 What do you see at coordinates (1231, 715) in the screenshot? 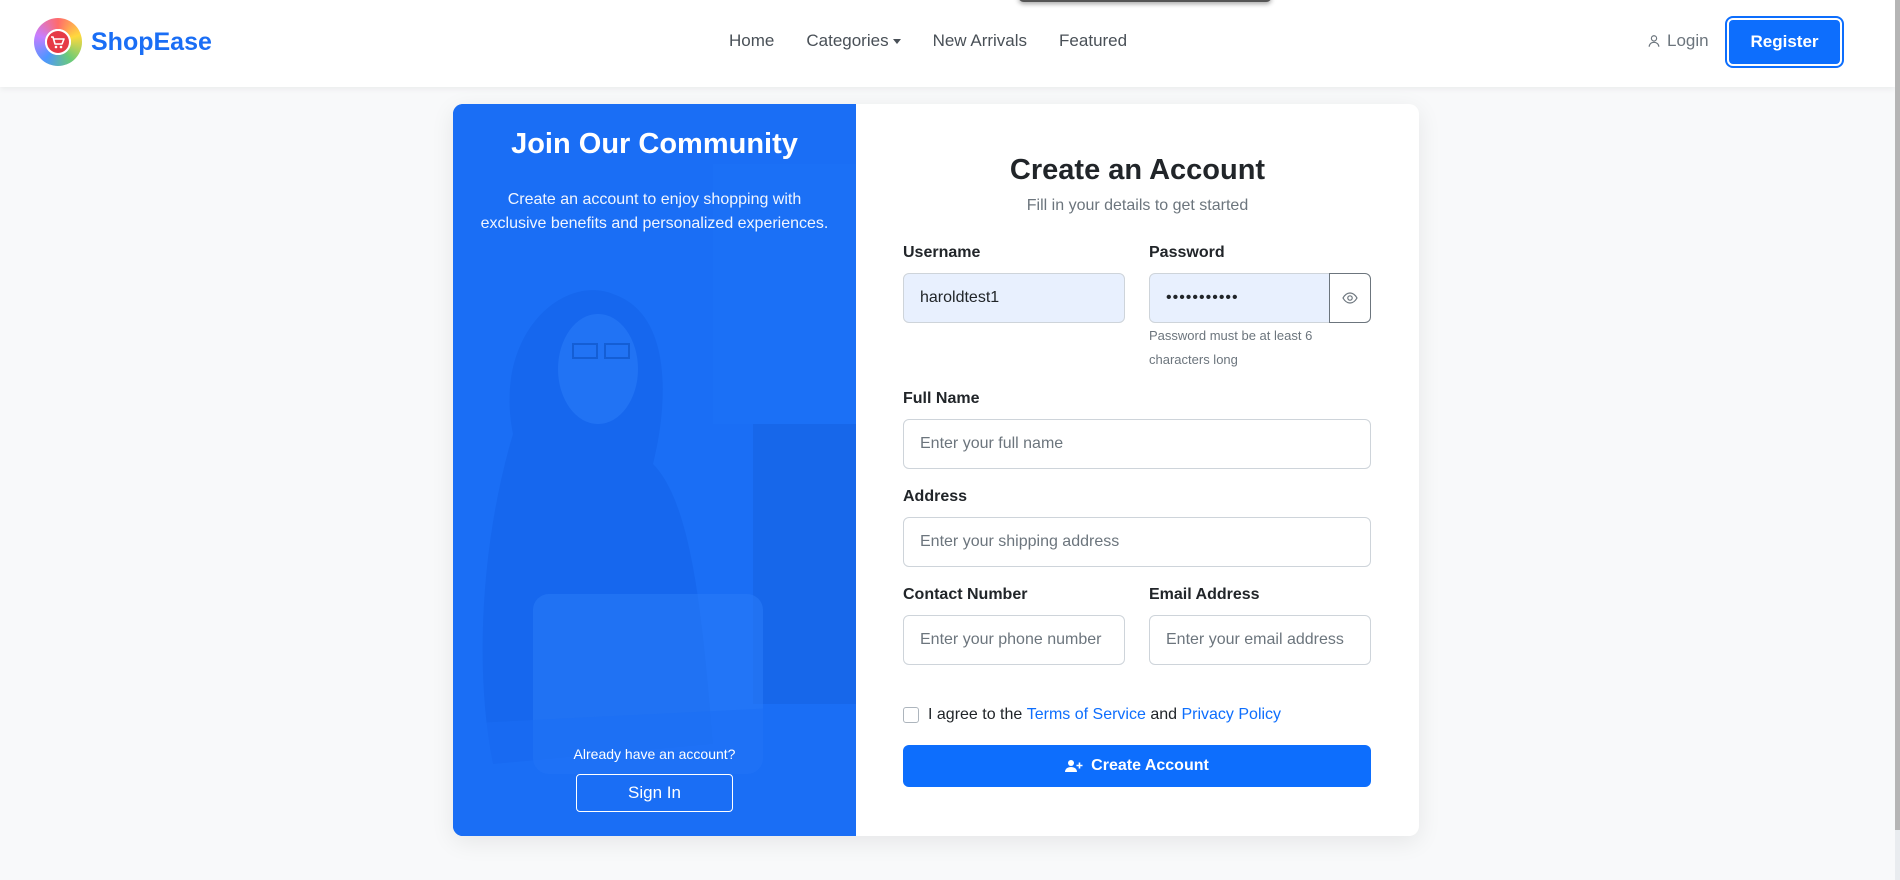
I see `privacy-policy-link: Privacy Policy` at bounding box center [1231, 715].